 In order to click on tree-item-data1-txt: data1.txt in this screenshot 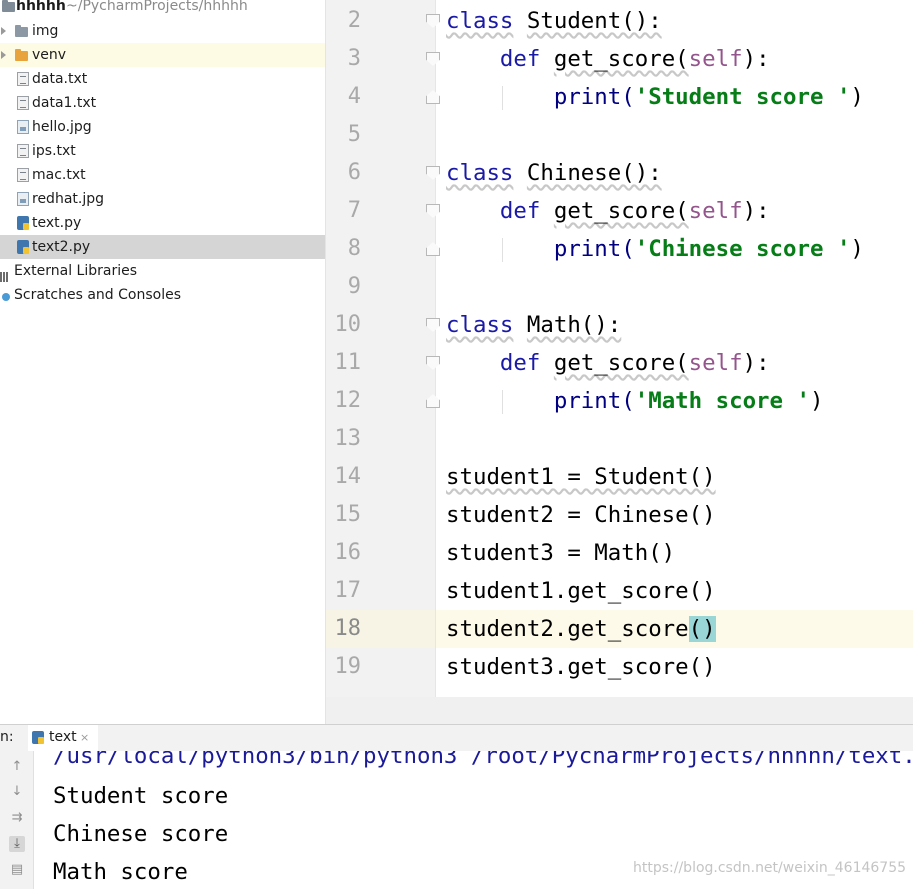, I will do `click(162, 103)`.